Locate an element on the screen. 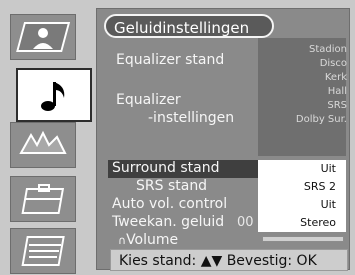  menu-item-equalizer-stand: Equalizer stand is located at coordinates (170, 60).